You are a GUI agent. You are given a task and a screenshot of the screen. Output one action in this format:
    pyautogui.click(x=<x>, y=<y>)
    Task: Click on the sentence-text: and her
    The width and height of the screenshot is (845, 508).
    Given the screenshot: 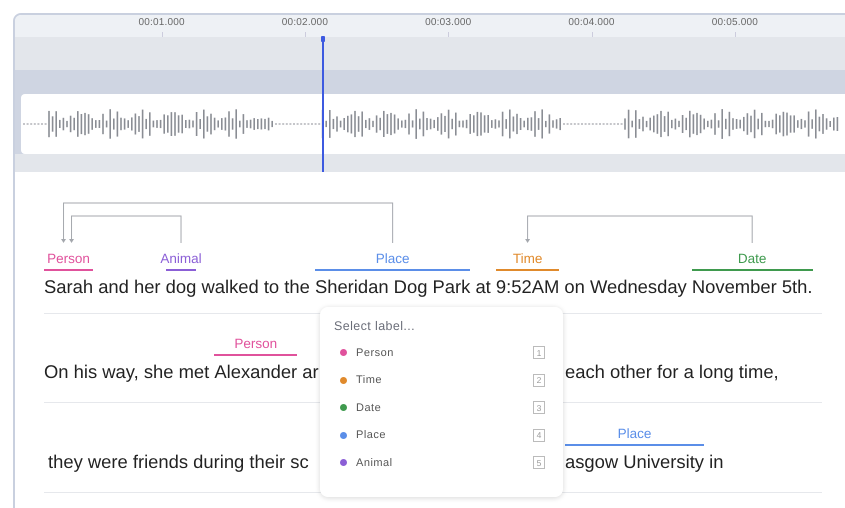 What is the action you would take?
    pyautogui.click(x=129, y=287)
    